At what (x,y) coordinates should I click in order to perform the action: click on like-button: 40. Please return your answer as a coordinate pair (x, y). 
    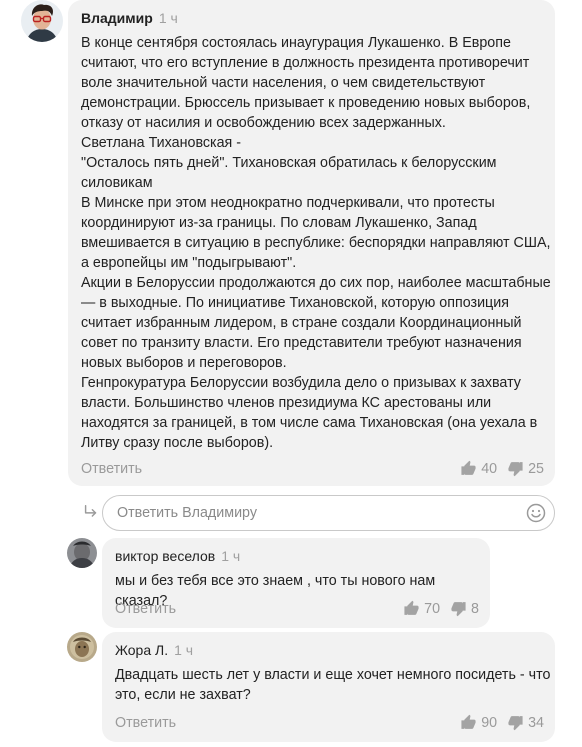
    Looking at the image, I should click on (478, 468).